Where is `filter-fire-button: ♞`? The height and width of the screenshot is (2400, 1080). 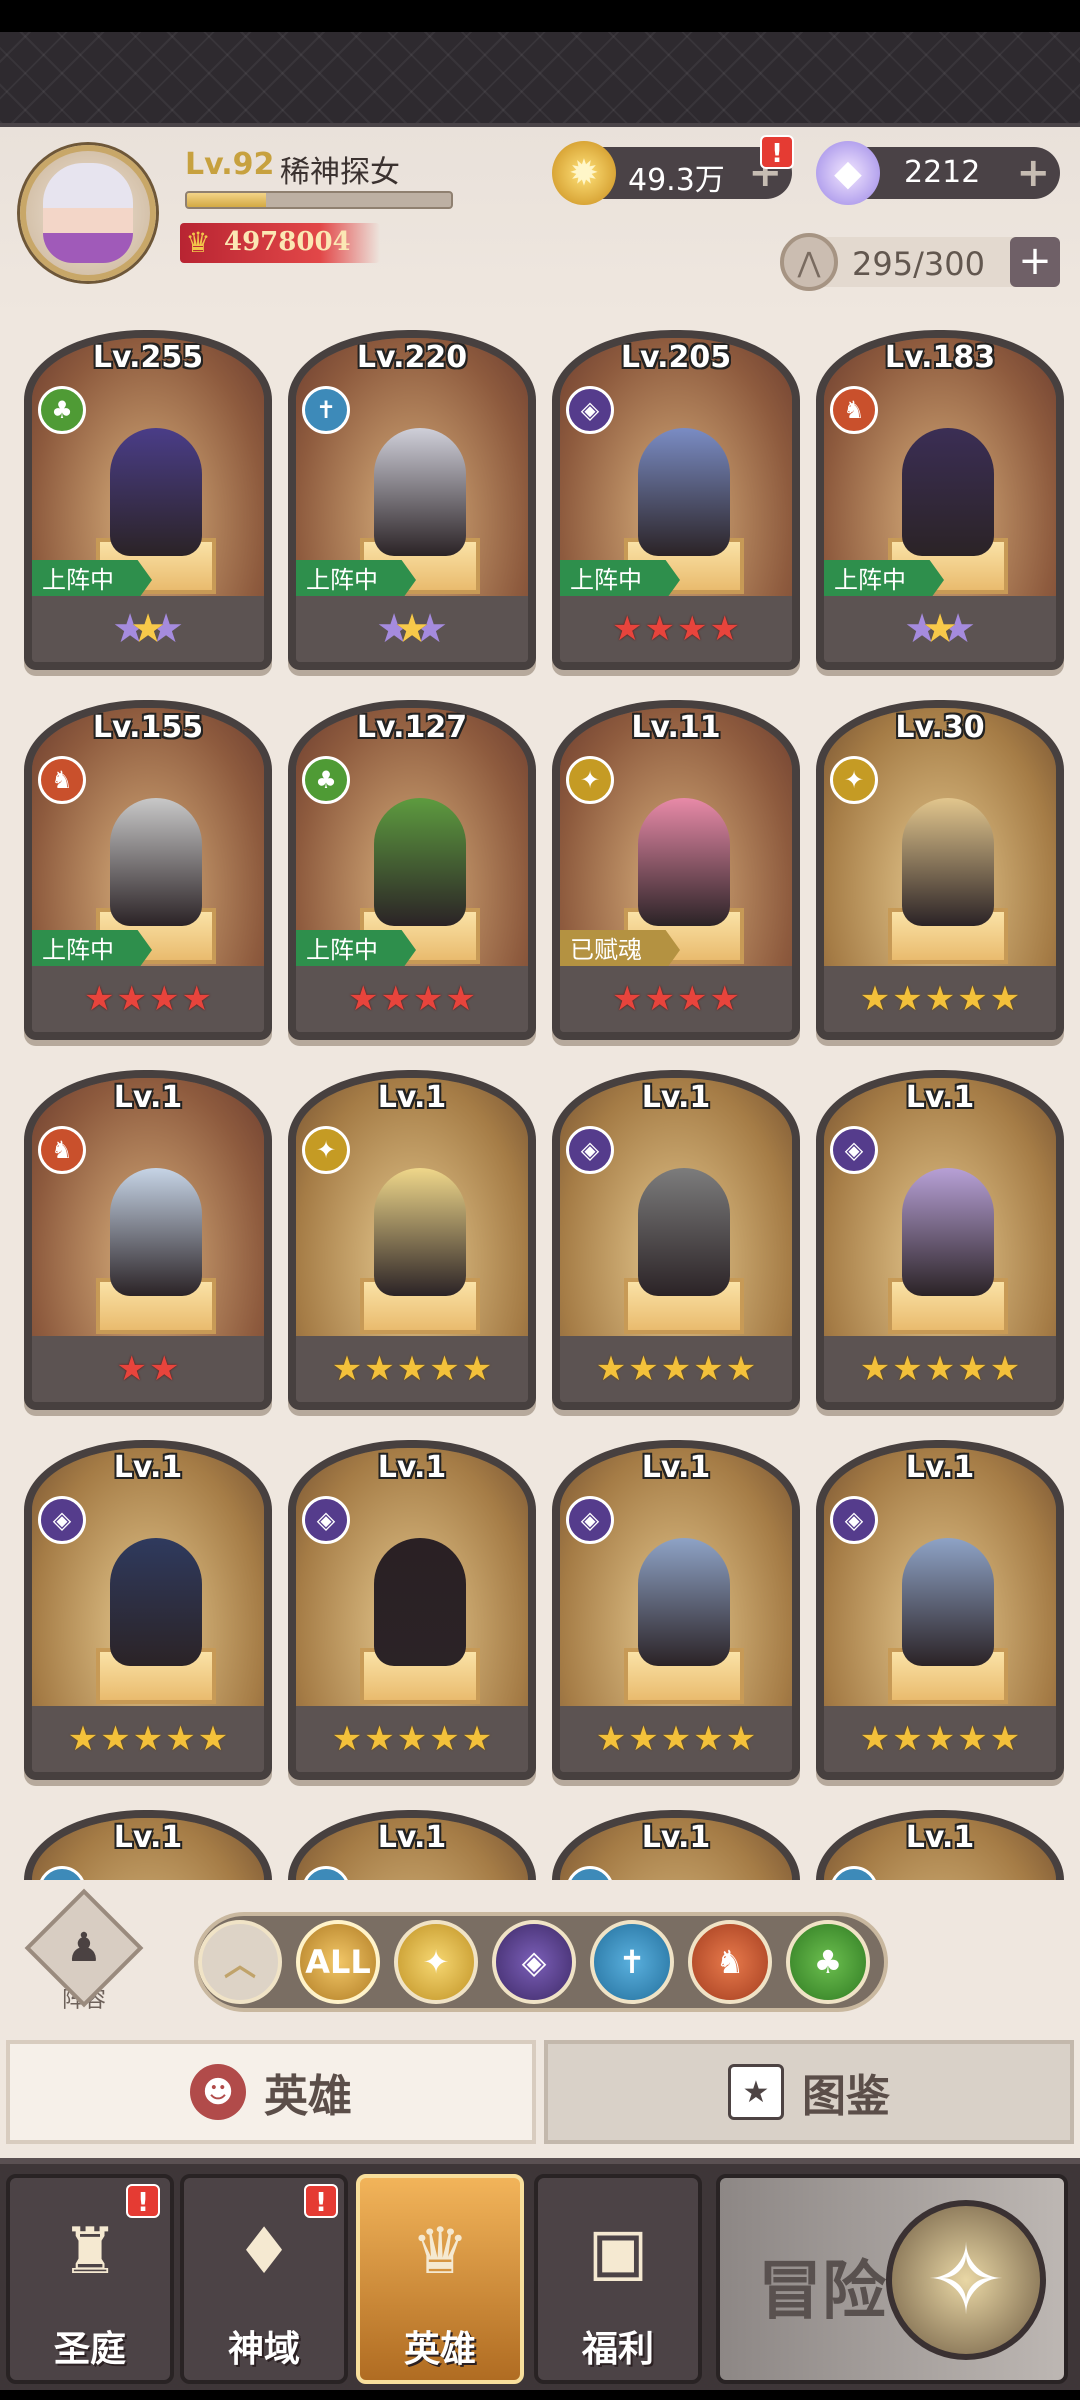
filter-fire-button: ♞ is located at coordinates (730, 1962).